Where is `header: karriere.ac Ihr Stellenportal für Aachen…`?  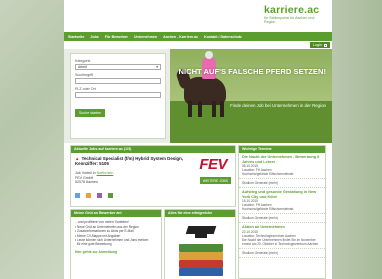 header: karriere.ac Ihr Stellenportal für Aachen… is located at coordinates (198, 16).